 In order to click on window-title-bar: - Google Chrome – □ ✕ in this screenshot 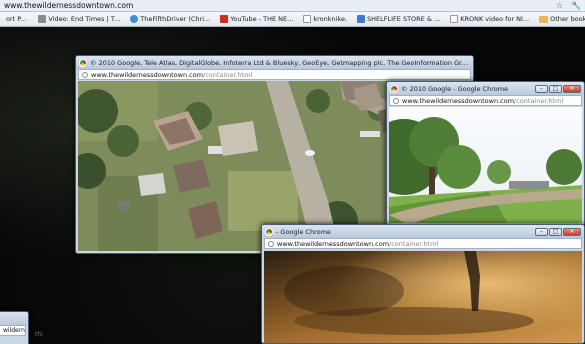, I will do `click(423, 231)`.